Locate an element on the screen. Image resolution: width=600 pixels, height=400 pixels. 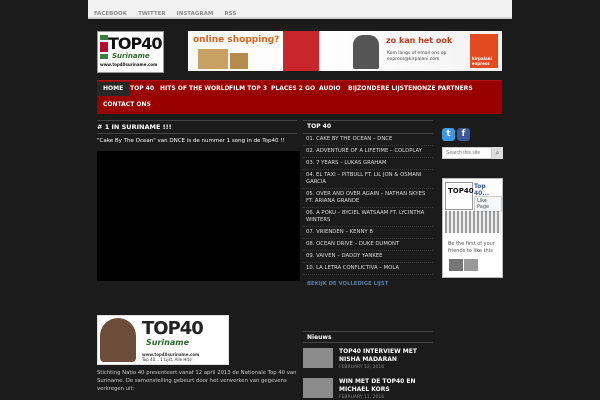
top40-item: 10. LA LETRA CONFLICTIVA – MOLA is located at coordinates (368, 269).